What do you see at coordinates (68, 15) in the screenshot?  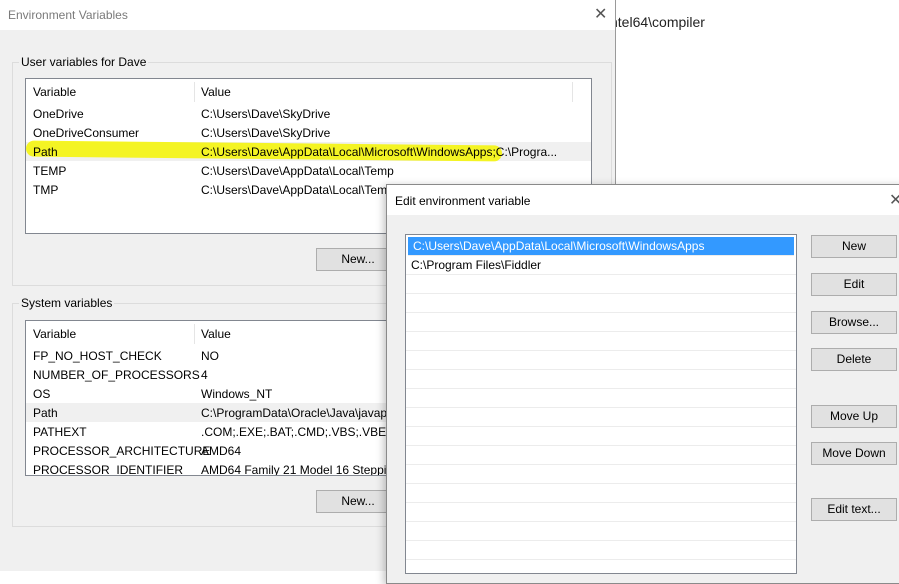 I see `window-title: Environment Variables` at bounding box center [68, 15].